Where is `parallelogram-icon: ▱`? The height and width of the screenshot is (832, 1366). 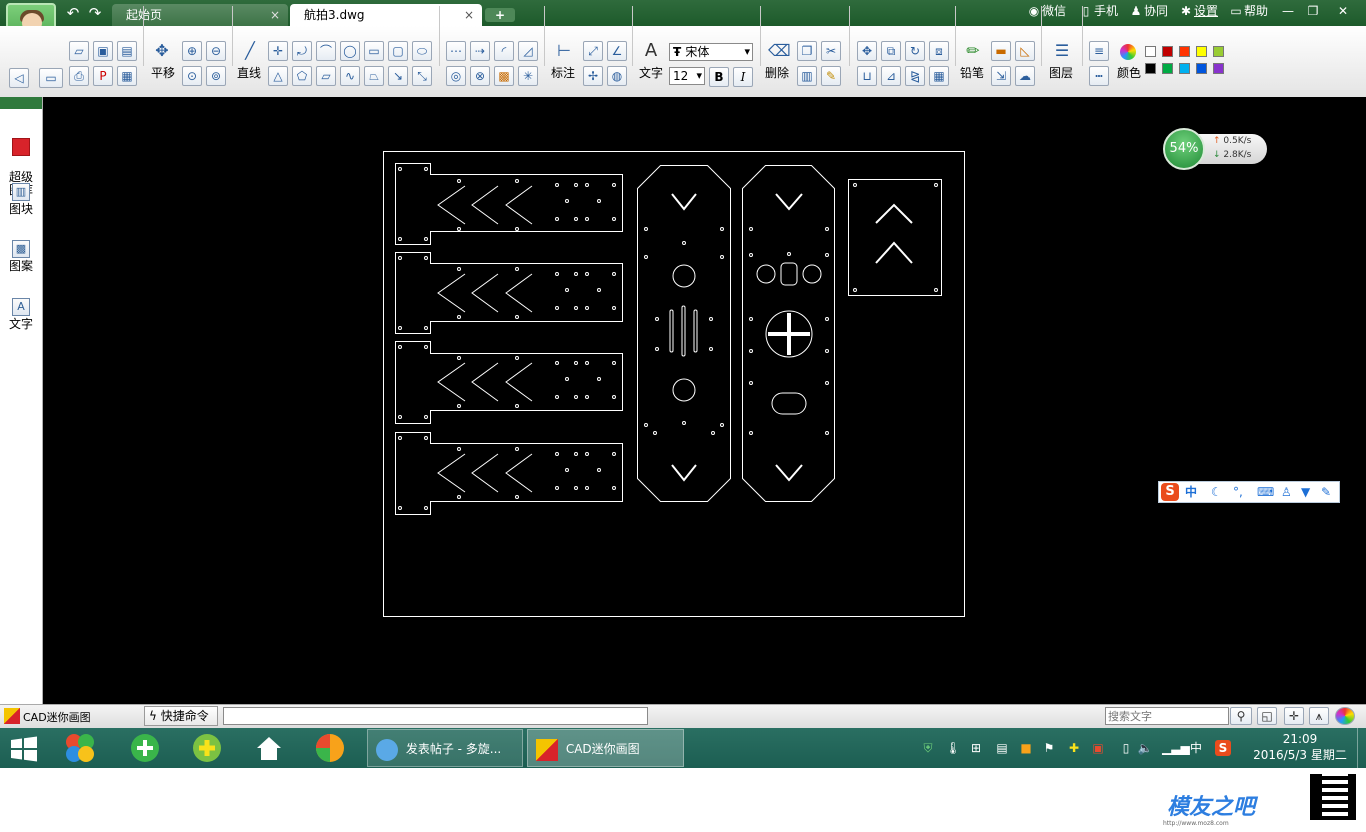 parallelogram-icon: ▱ is located at coordinates (326, 76).